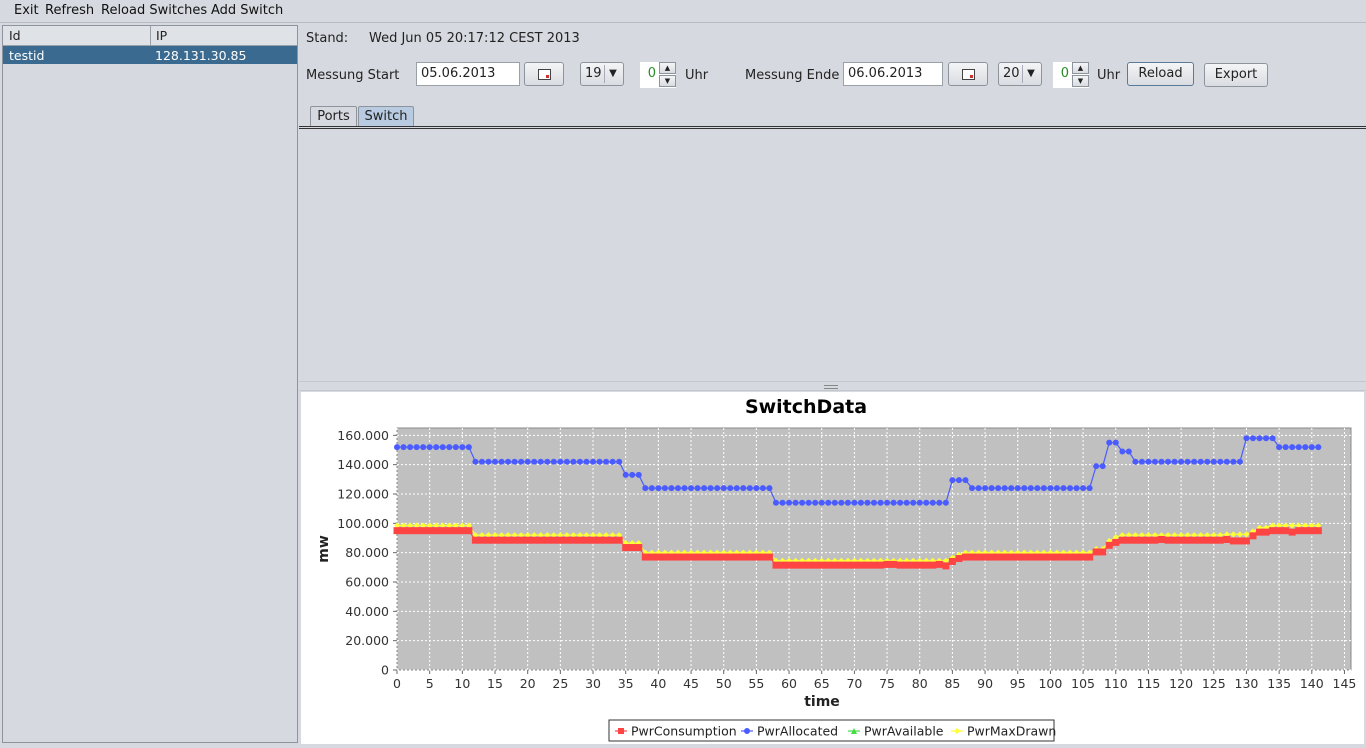  What do you see at coordinates (327, 38) in the screenshot?
I see `status-label: Stand:` at bounding box center [327, 38].